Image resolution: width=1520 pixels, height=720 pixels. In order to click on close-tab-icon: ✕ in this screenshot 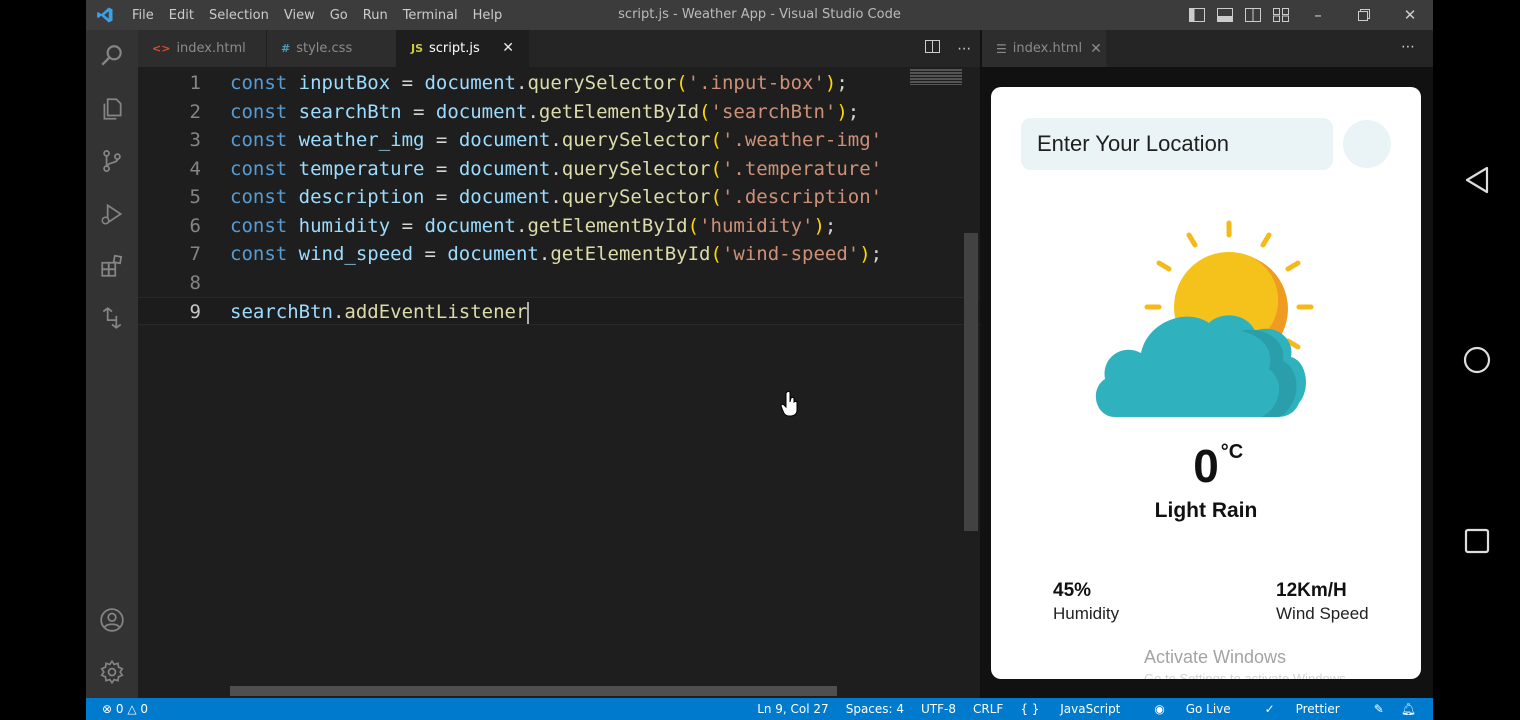, I will do `click(508, 48)`.